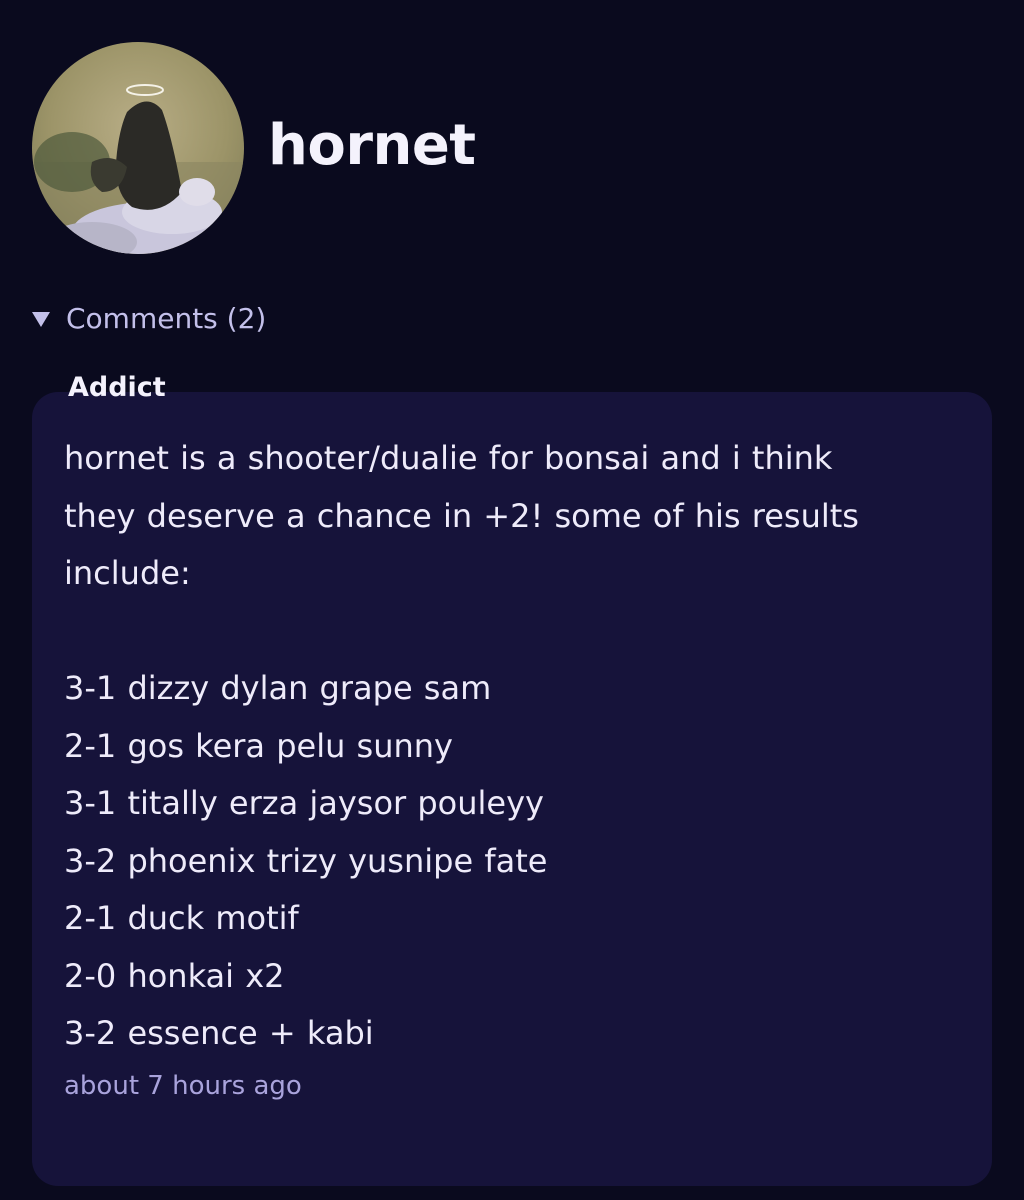 Image resolution: width=1024 pixels, height=1200 pixels. What do you see at coordinates (166, 318) in the screenshot?
I see `comments-toggle-label: Comments (2)` at bounding box center [166, 318].